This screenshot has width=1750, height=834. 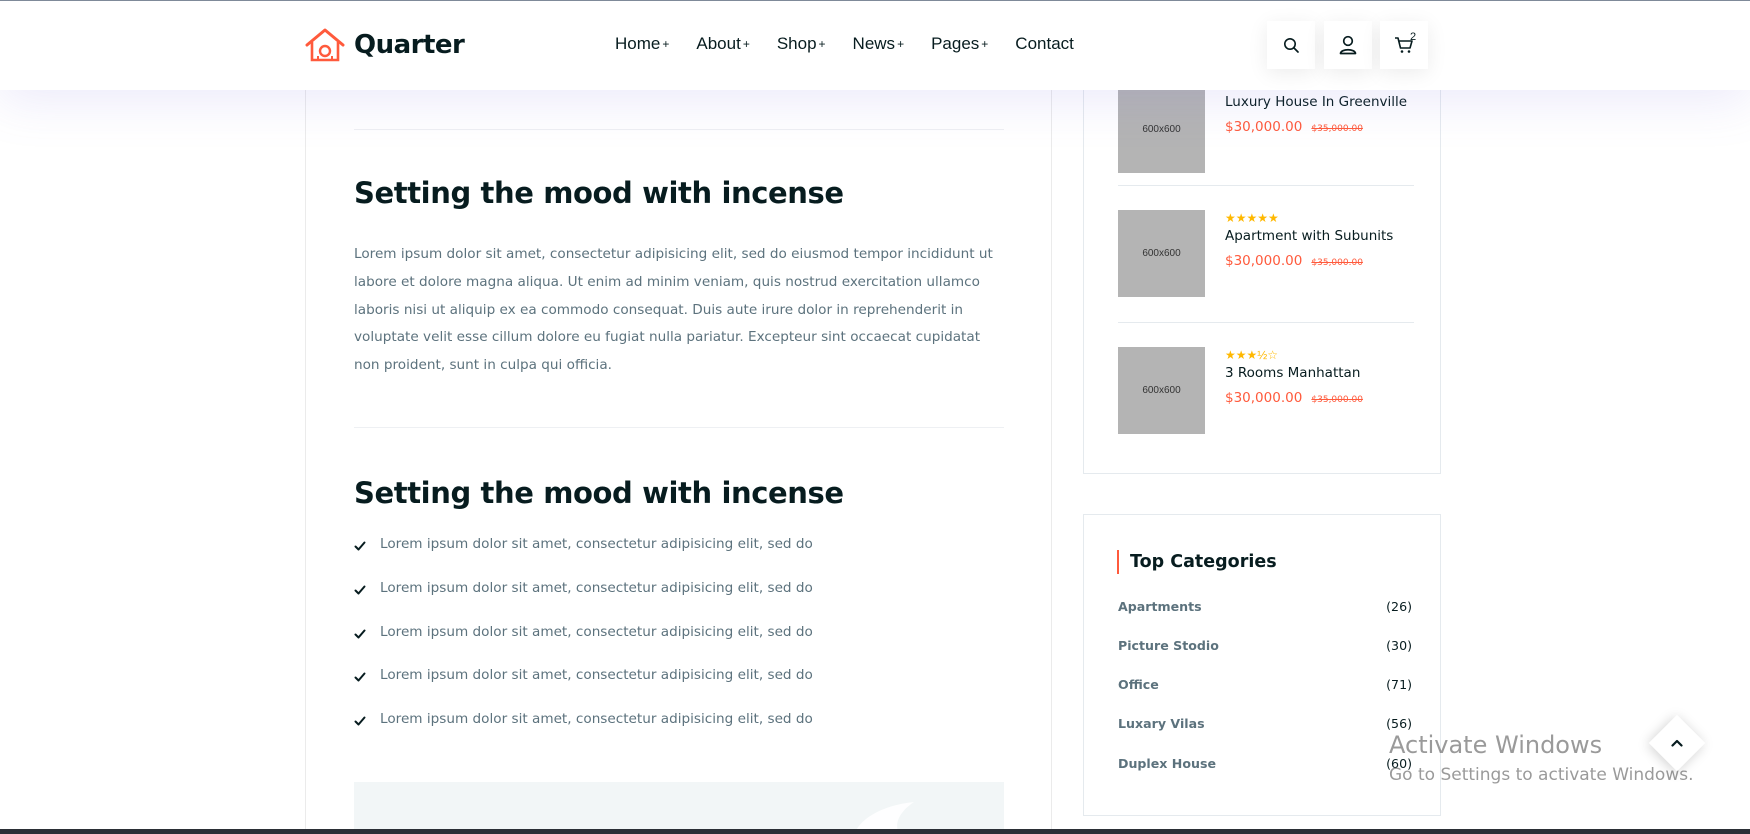 What do you see at coordinates (1294, 373) in the screenshot?
I see `product-name: 3 Rooms Manhattan` at bounding box center [1294, 373].